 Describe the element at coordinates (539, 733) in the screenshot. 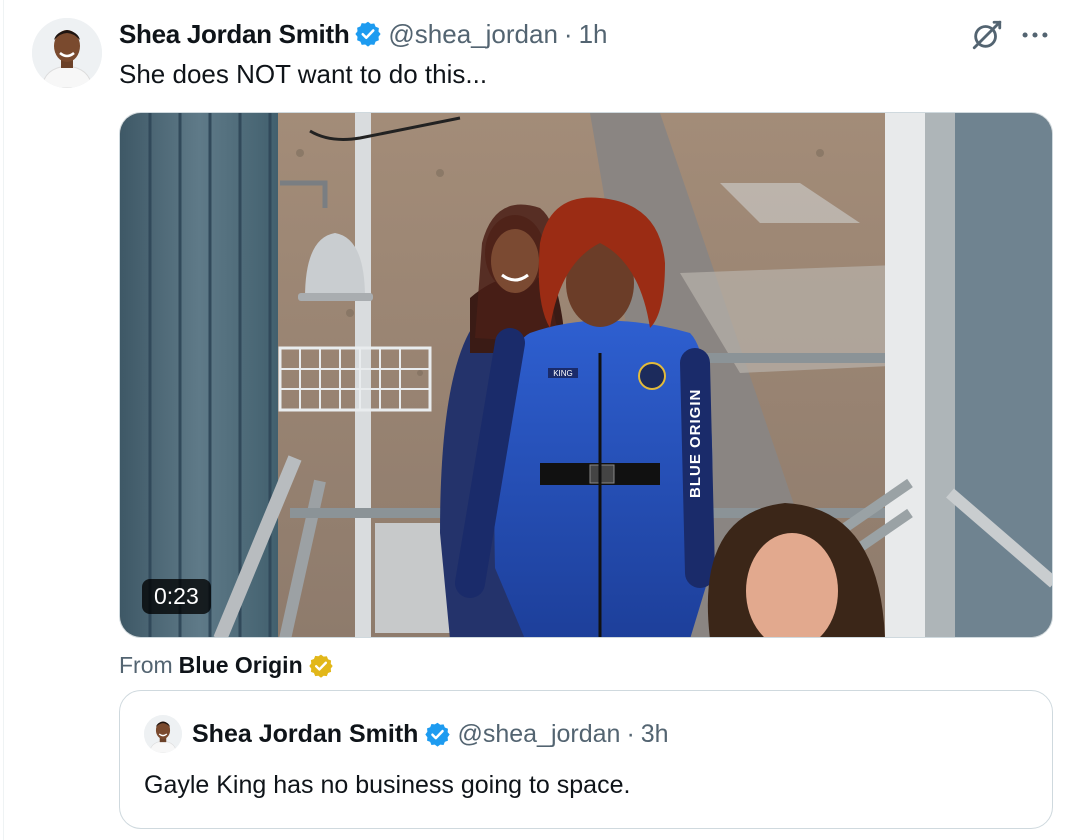

I see `quoted-author-handle: @shea_jordan` at that location.